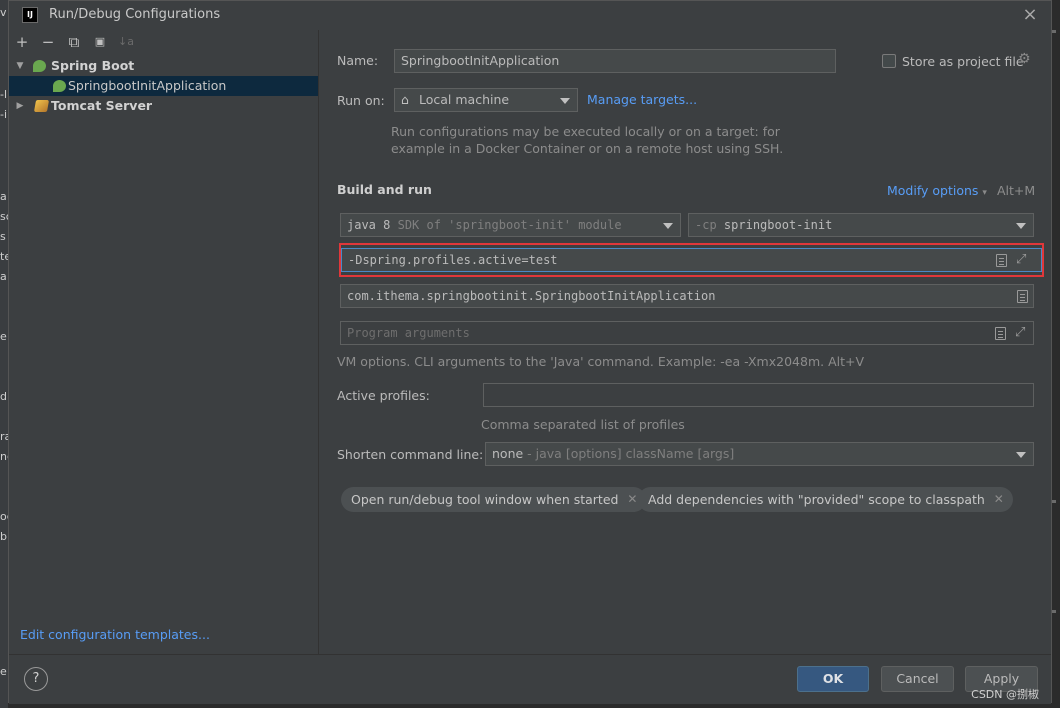  What do you see at coordinates (963, 61) in the screenshot?
I see `store-as-project-file-label: Store as project file` at bounding box center [963, 61].